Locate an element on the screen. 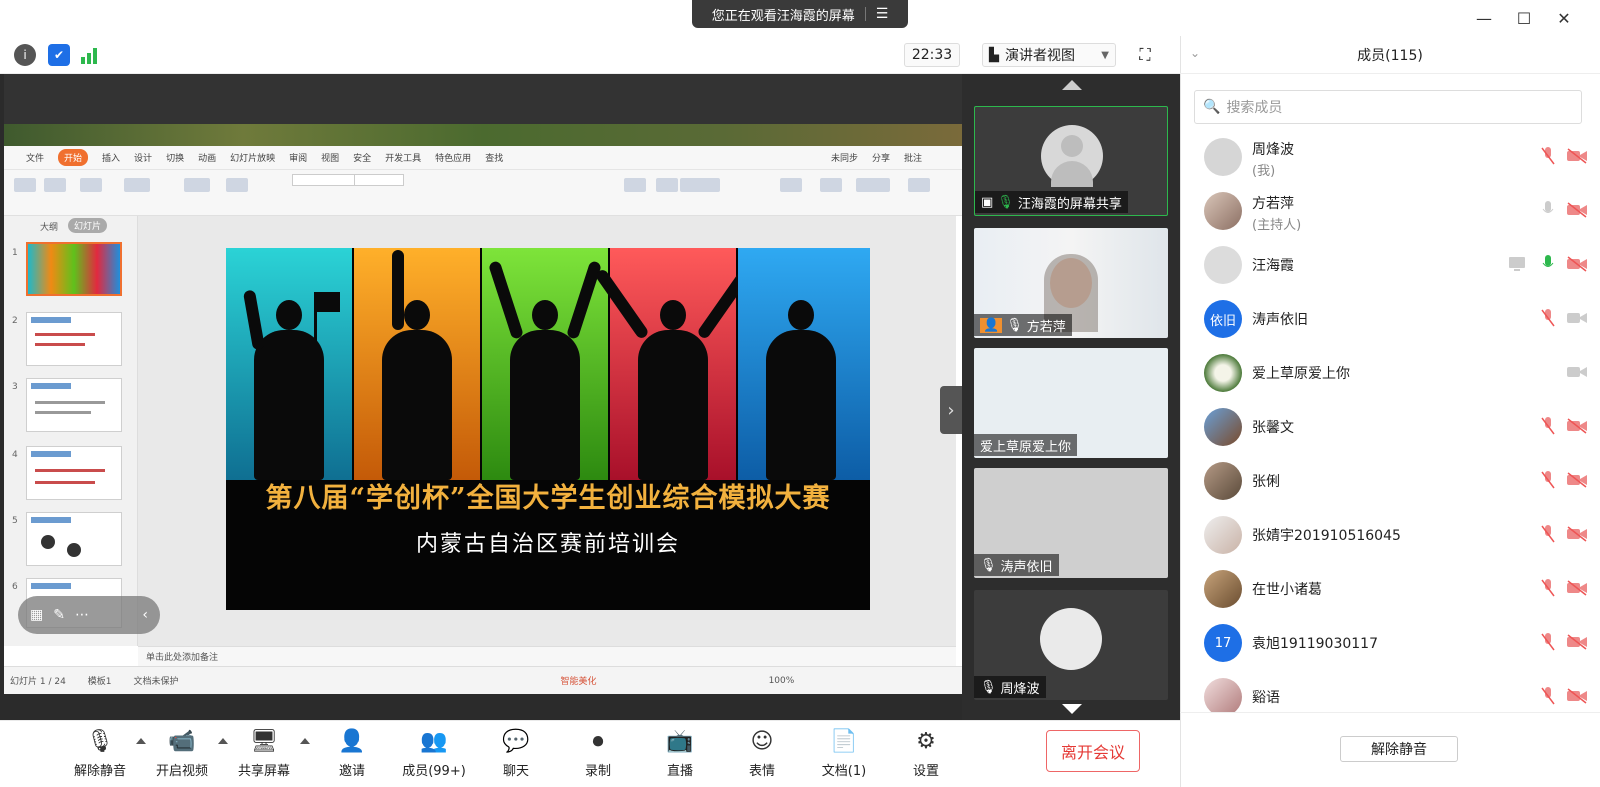  menu-design: 设计 is located at coordinates (143, 157).